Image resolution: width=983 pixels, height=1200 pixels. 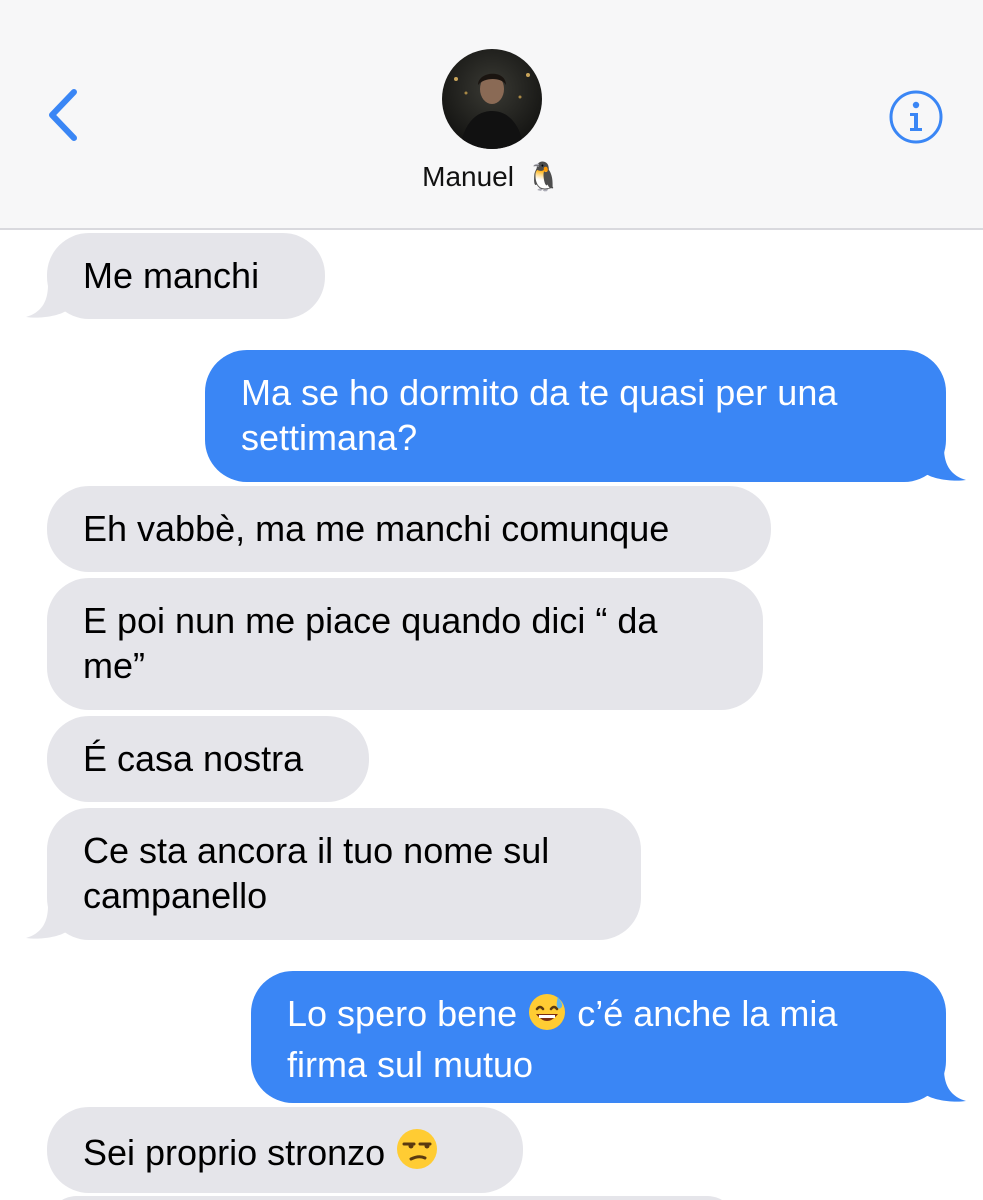 What do you see at coordinates (234, 1152) in the screenshot?
I see `message-text: Sei proprio stronzo` at bounding box center [234, 1152].